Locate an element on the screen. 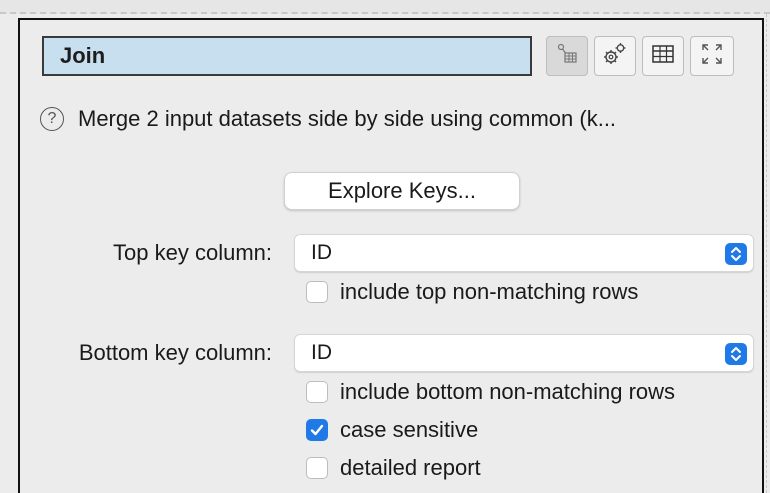  top-key-select: ID is located at coordinates (524, 253).